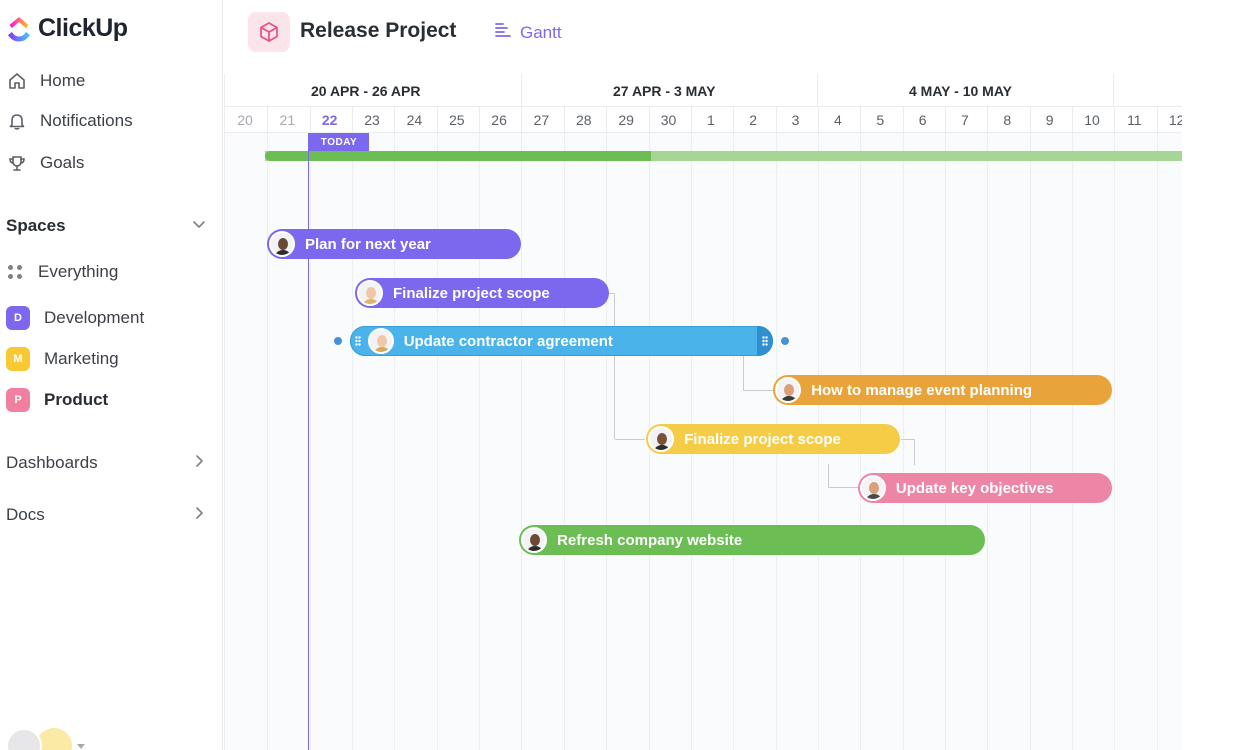 This screenshot has width=1248, height=750. What do you see at coordinates (199, 226) in the screenshot?
I see `chevron-down-icon` at bounding box center [199, 226].